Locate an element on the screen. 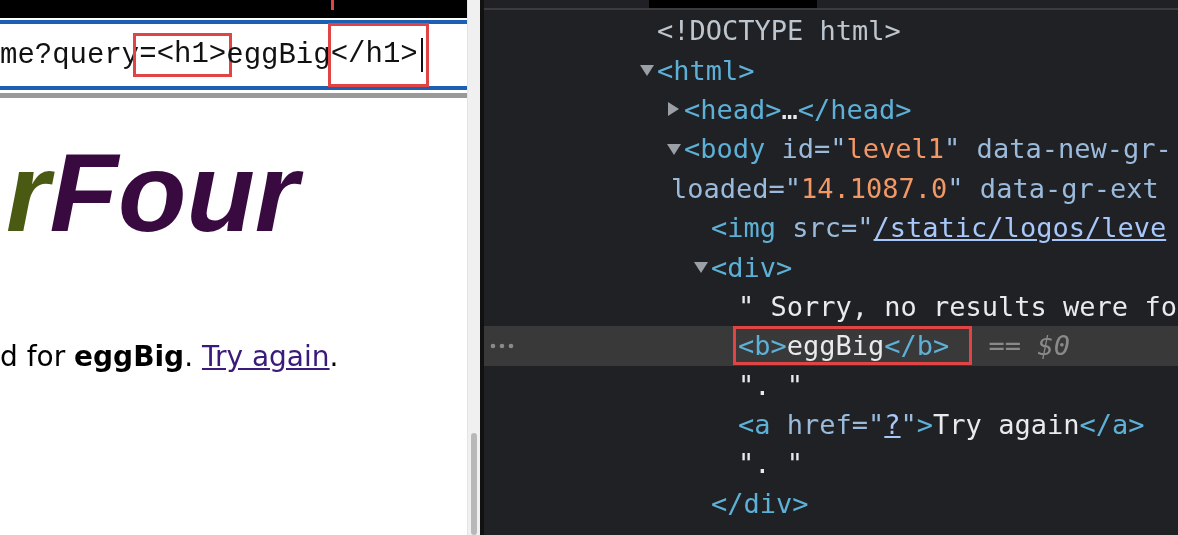  scrollbar-thumb is located at coordinates (474, 484).